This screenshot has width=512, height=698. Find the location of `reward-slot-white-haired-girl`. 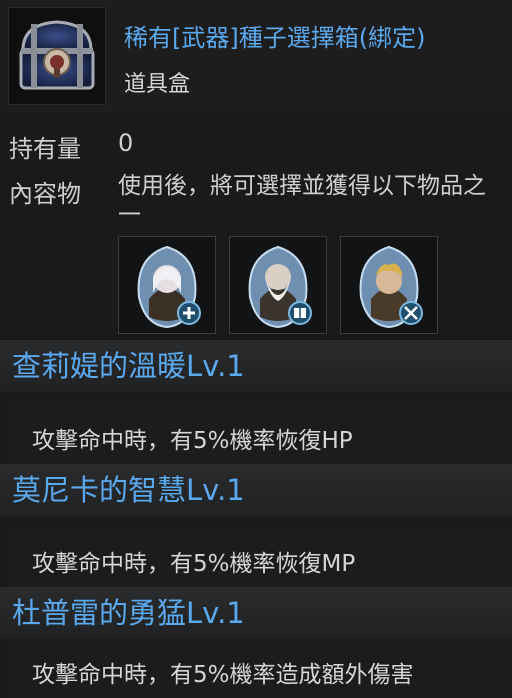

reward-slot-white-haired-girl is located at coordinates (167, 285).